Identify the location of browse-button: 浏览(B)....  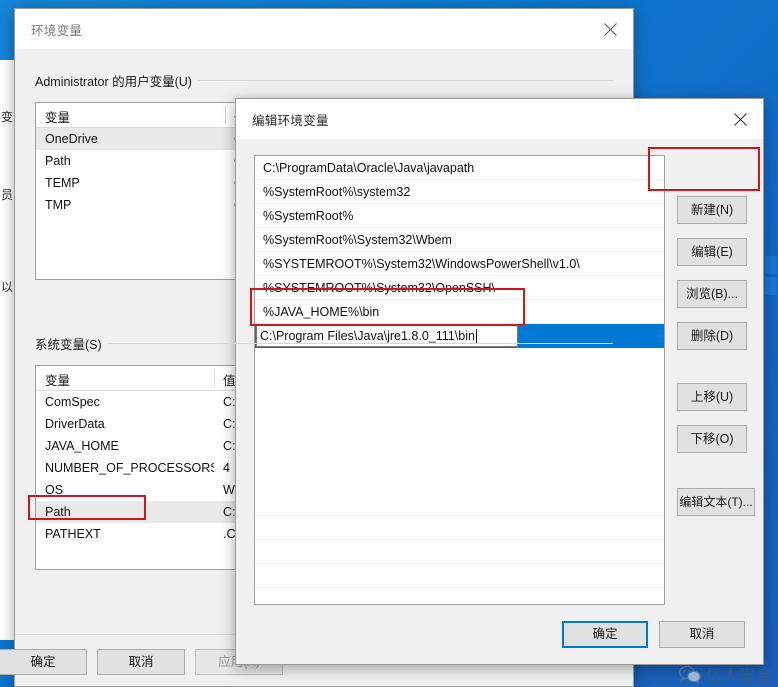
(712, 294).